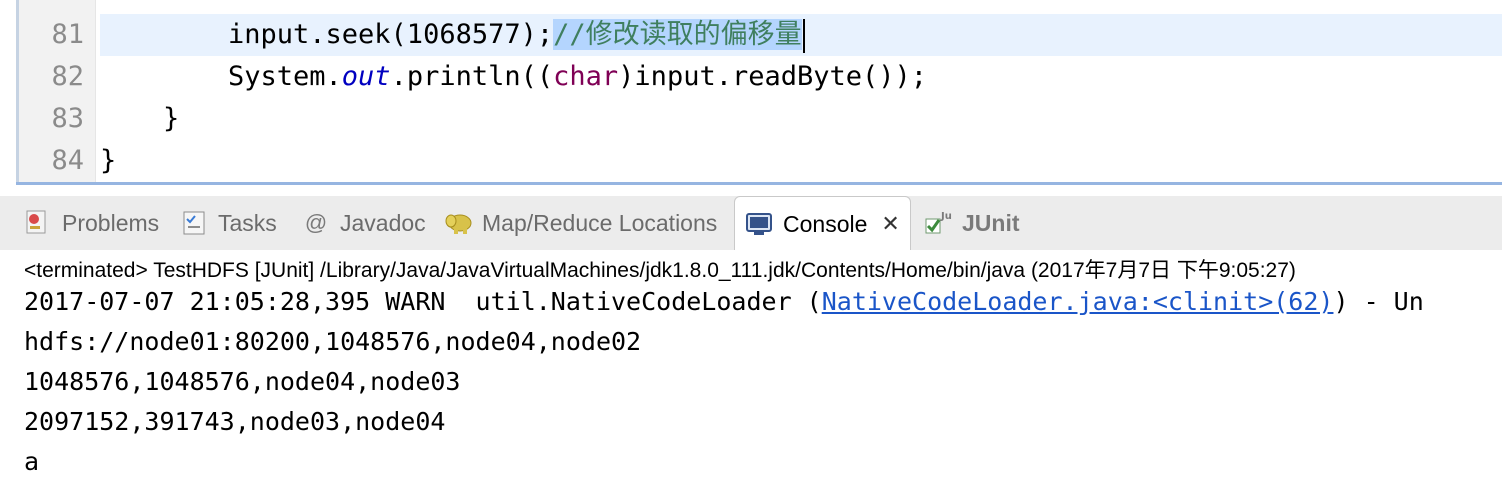 The width and height of the screenshot is (1502, 496). What do you see at coordinates (759, 183) in the screenshot?
I see `editor-bottom-border` at bounding box center [759, 183].